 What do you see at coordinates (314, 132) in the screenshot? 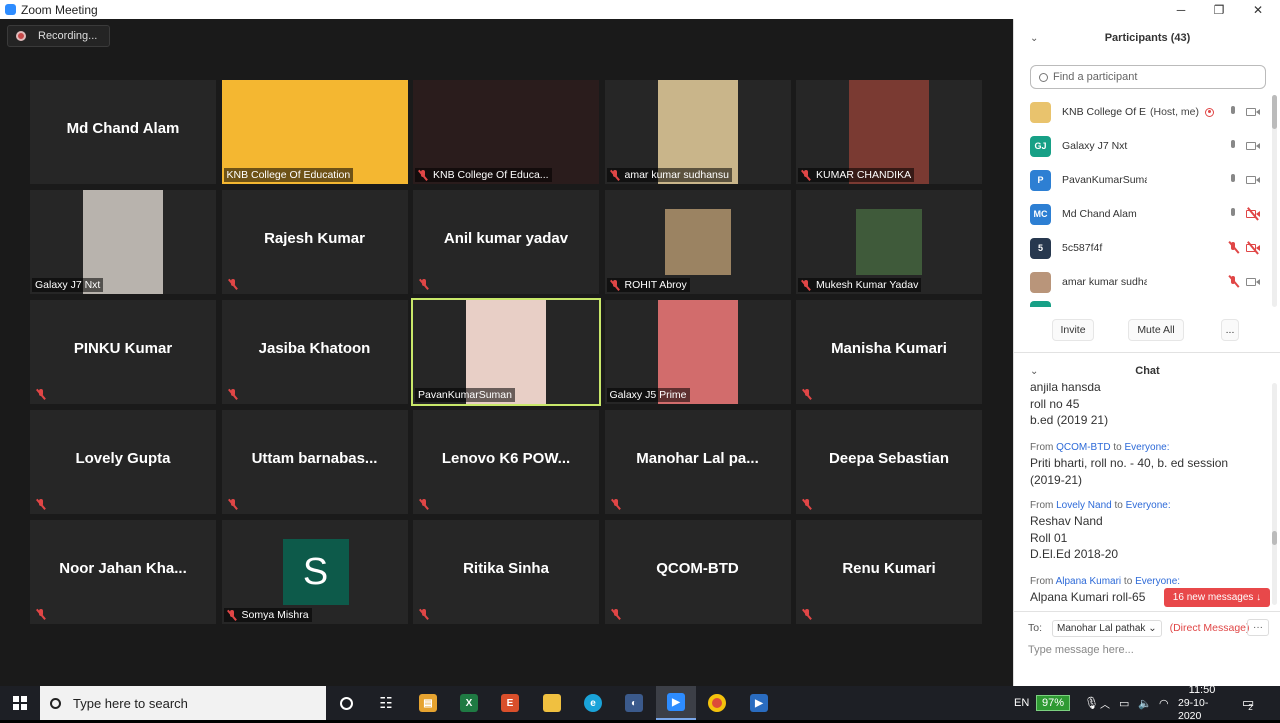
I see `video-tile: KNB College Of Education` at bounding box center [314, 132].